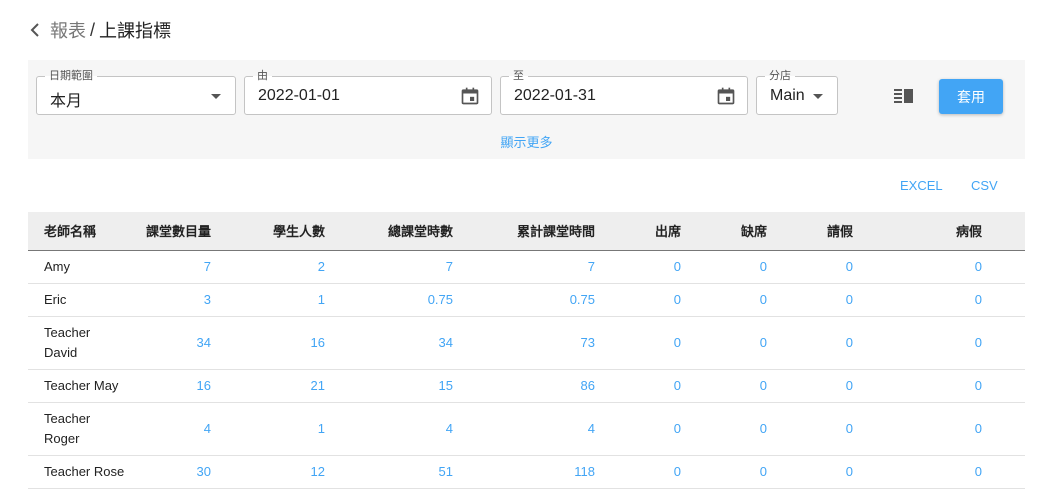  What do you see at coordinates (262, 76) in the screenshot?
I see `from-date-label: 由` at bounding box center [262, 76].